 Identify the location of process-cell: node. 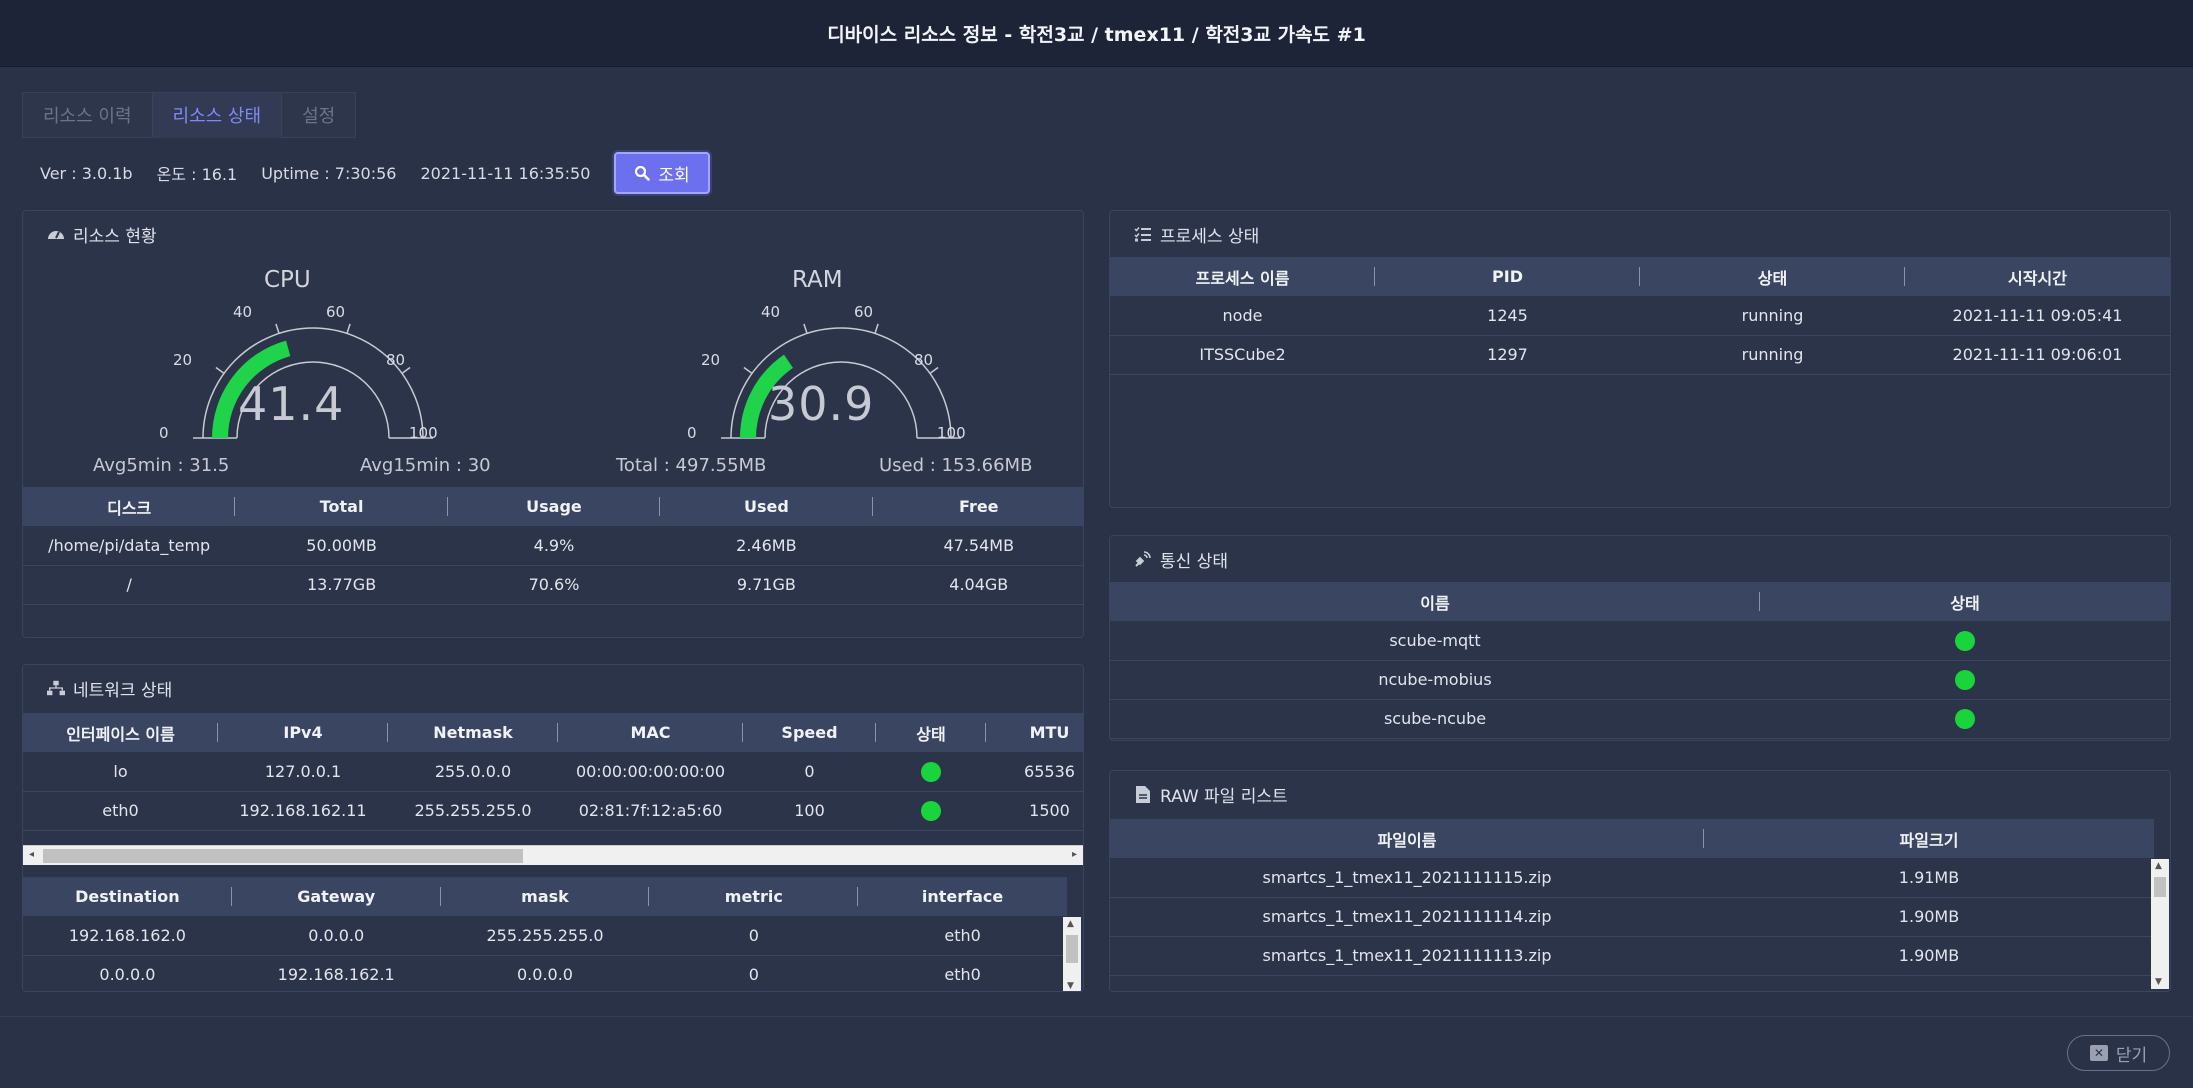
(1242, 316).